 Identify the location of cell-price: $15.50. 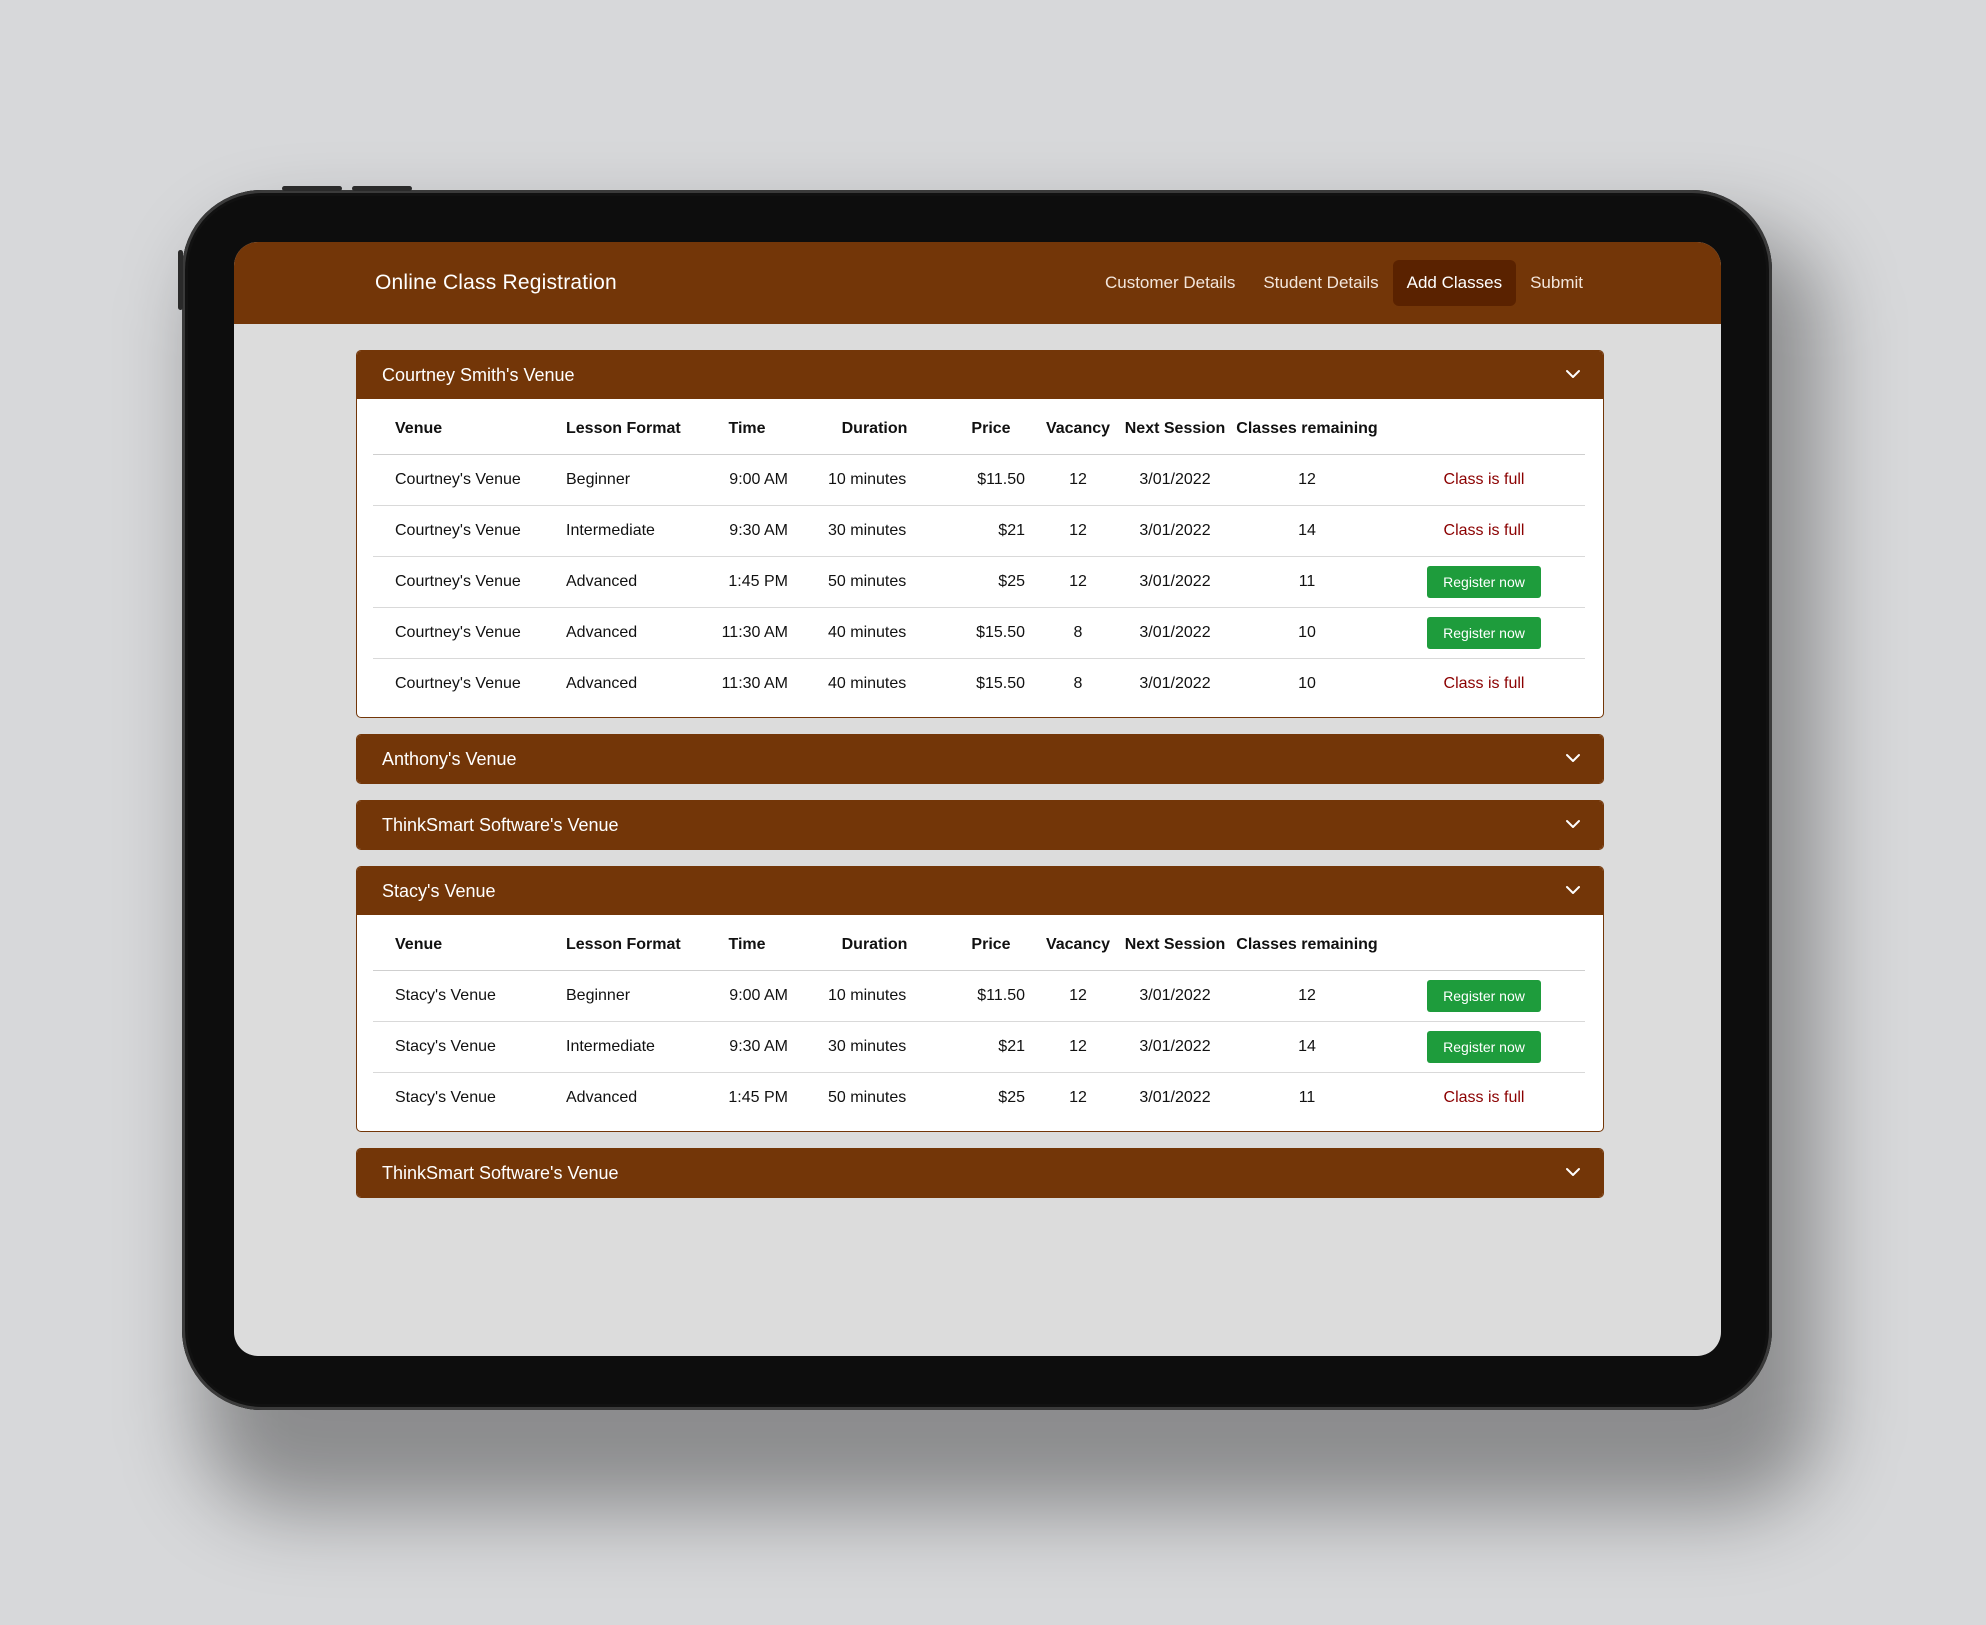
(1000, 683).